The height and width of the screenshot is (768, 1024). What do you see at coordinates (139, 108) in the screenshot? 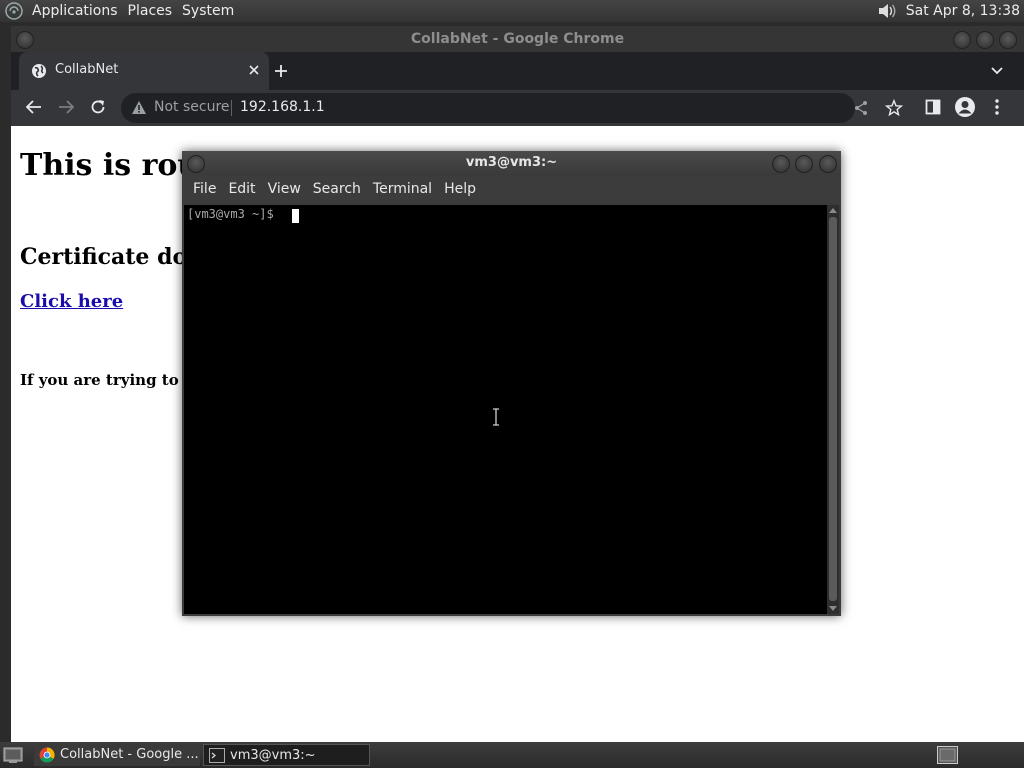
I see `warning-icon` at bounding box center [139, 108].